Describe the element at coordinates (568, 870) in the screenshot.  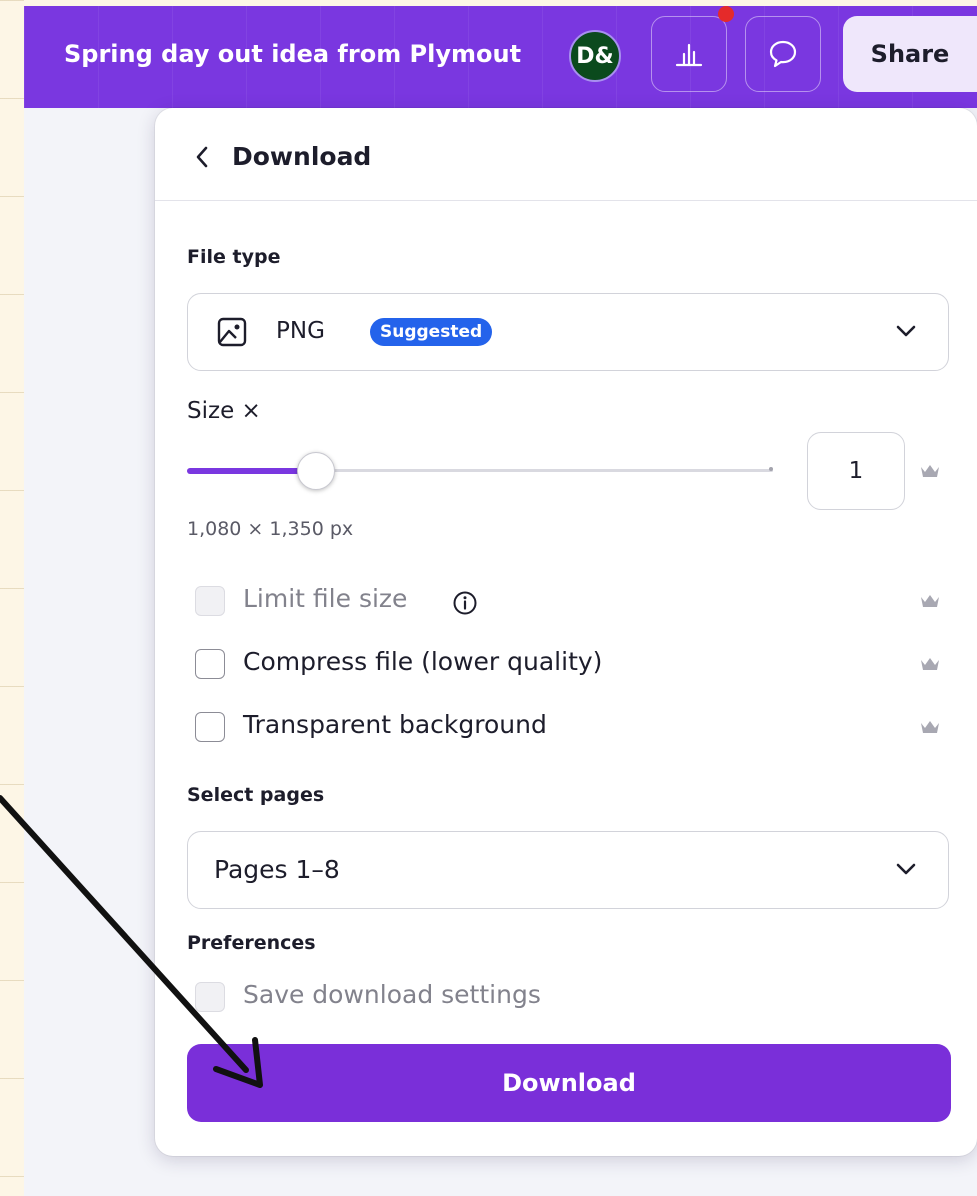
I see `pages-select: Pages 1–8` at that location.